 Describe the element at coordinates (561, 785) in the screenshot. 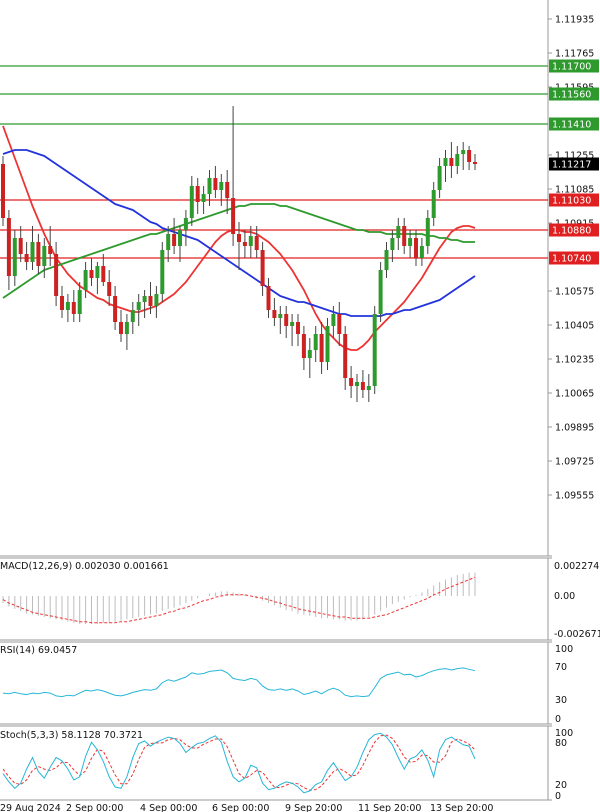

I see `stoch-tick-20: 20` at that location.